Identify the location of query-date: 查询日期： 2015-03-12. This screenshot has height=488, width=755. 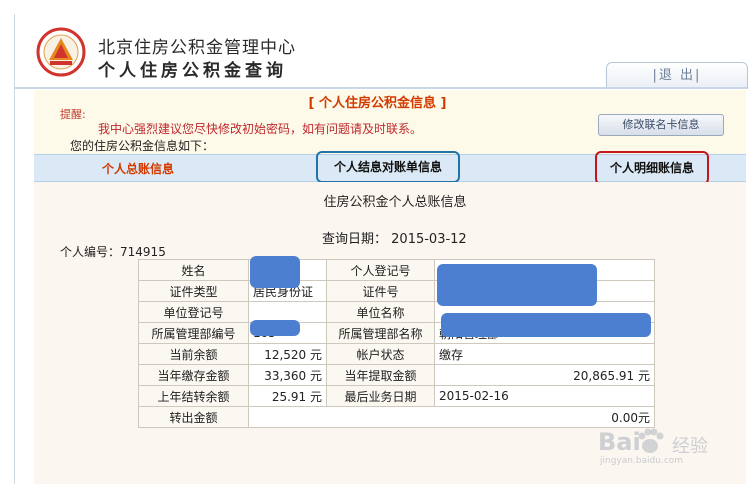
(394, 237).